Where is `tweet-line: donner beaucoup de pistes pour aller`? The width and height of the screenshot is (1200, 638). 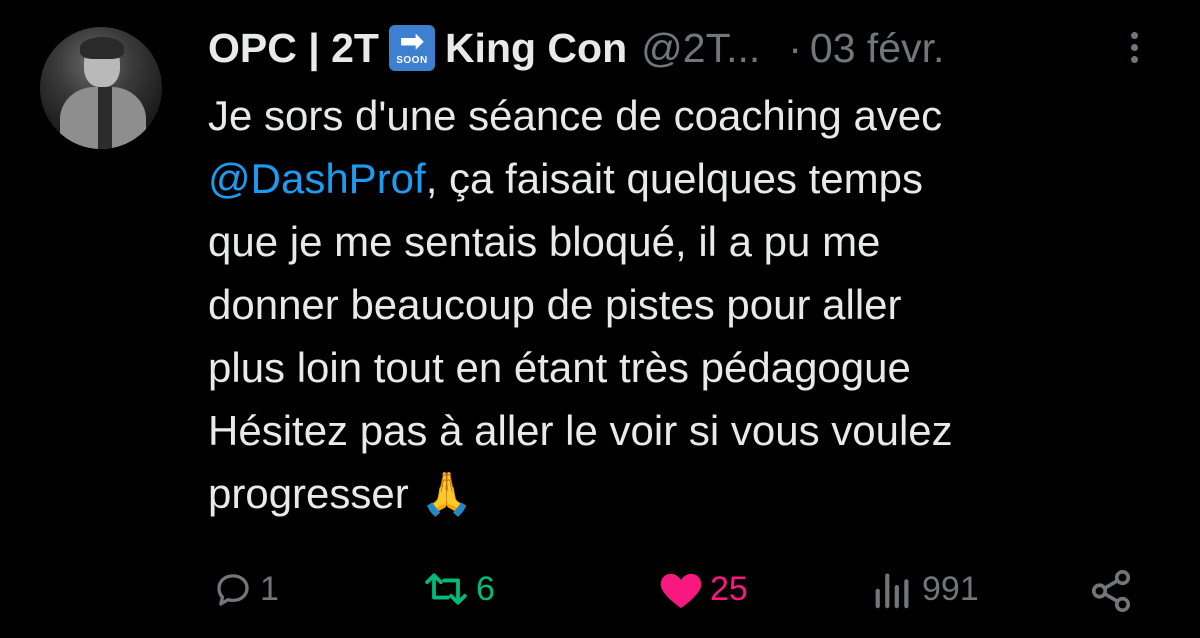 tweet-line: donner beaucoup de pistes pour aller is located at coordinates (555, 304).